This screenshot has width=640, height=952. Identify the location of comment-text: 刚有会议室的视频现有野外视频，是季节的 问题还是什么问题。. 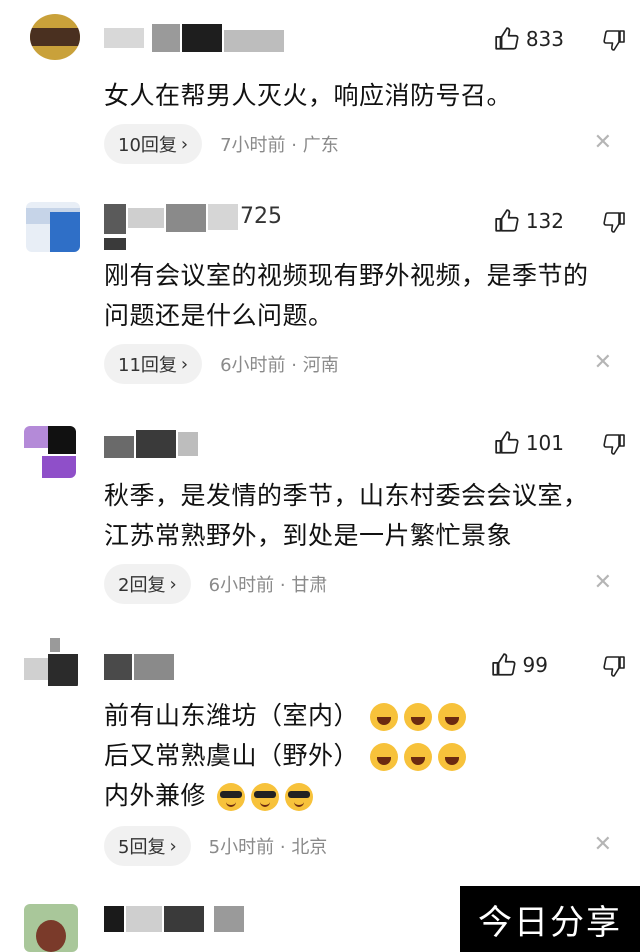
(360, 296).